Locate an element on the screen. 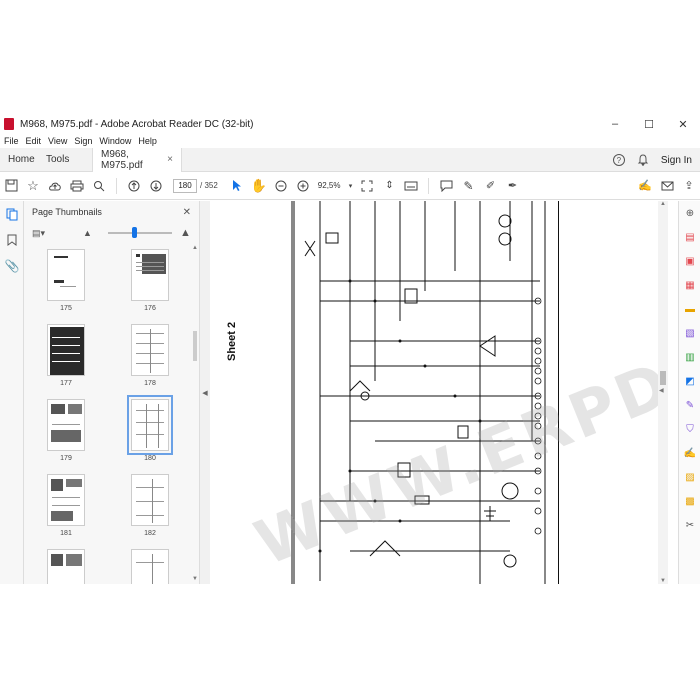 The image size is (700, 700). next-page-icon is located at coordinates (156, 186).